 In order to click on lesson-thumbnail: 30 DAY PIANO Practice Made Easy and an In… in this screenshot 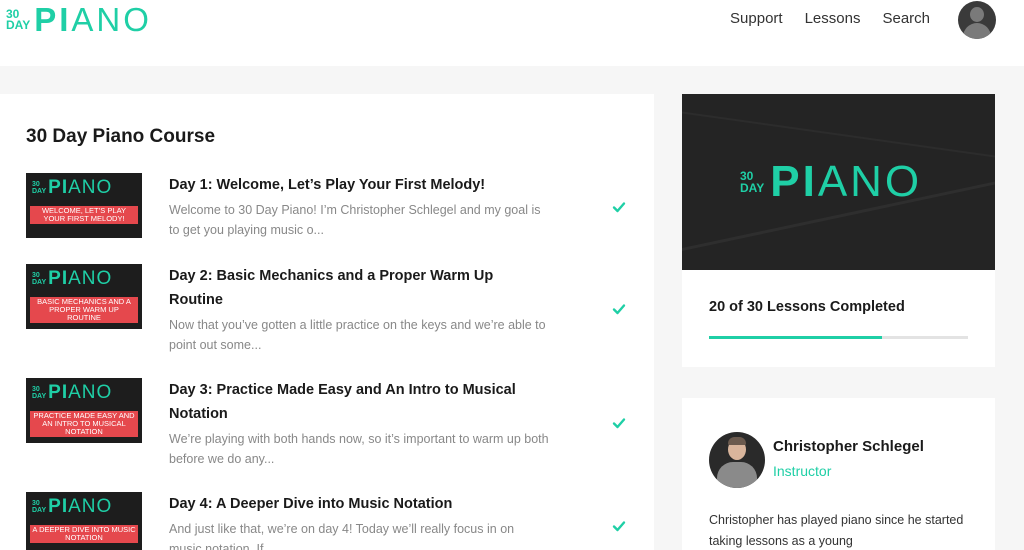, I will do `click(84, 410)`.